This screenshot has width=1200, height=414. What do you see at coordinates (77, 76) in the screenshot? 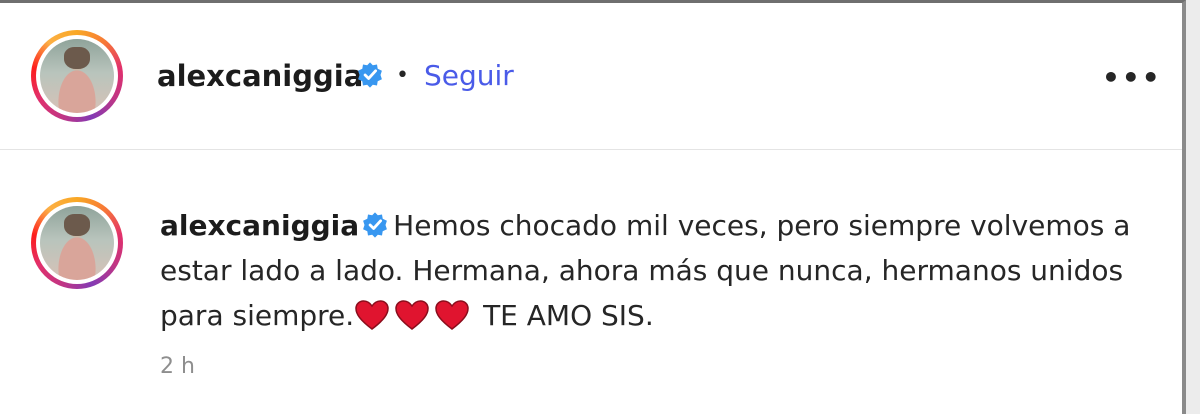
I see `post-author-avatar` at bounding box center [77, 76].